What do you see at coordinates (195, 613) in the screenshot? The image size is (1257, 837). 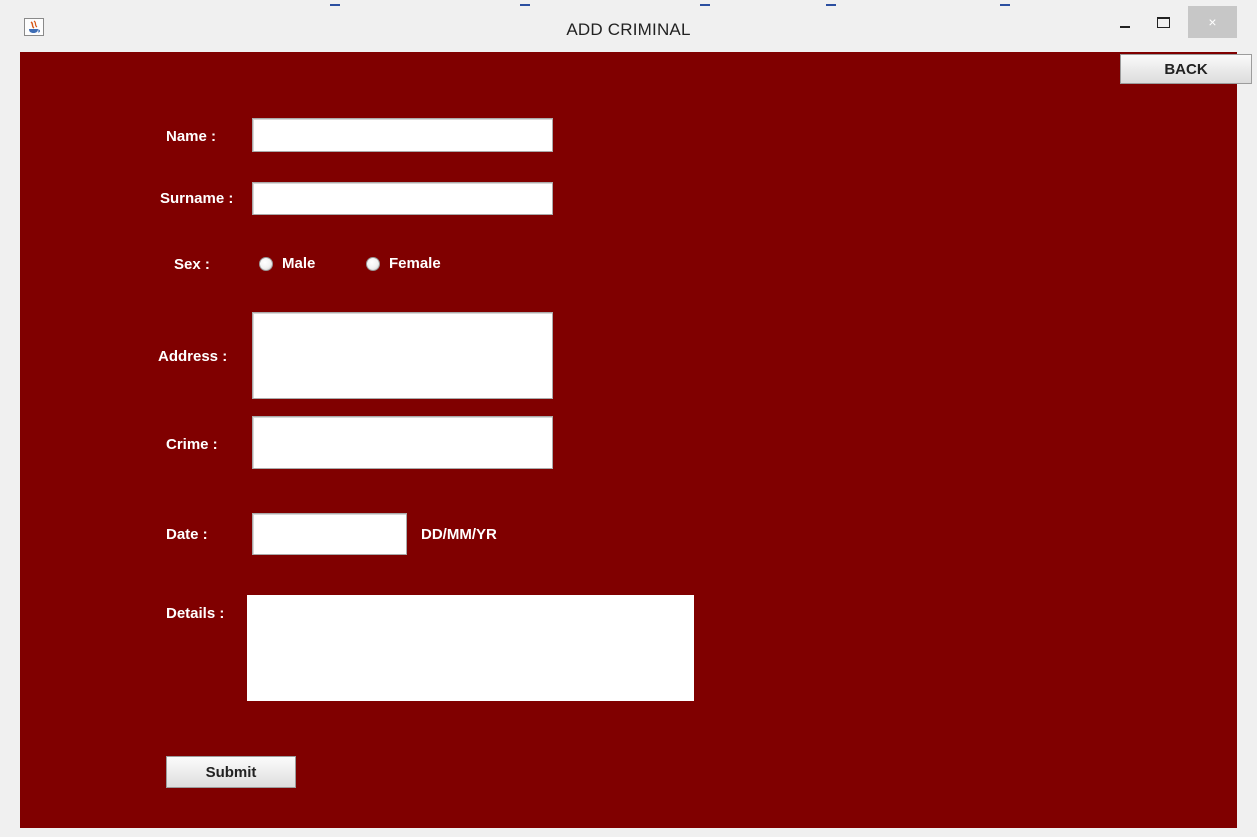 I see `details-label: Details :` at bounding box center [195, 613].